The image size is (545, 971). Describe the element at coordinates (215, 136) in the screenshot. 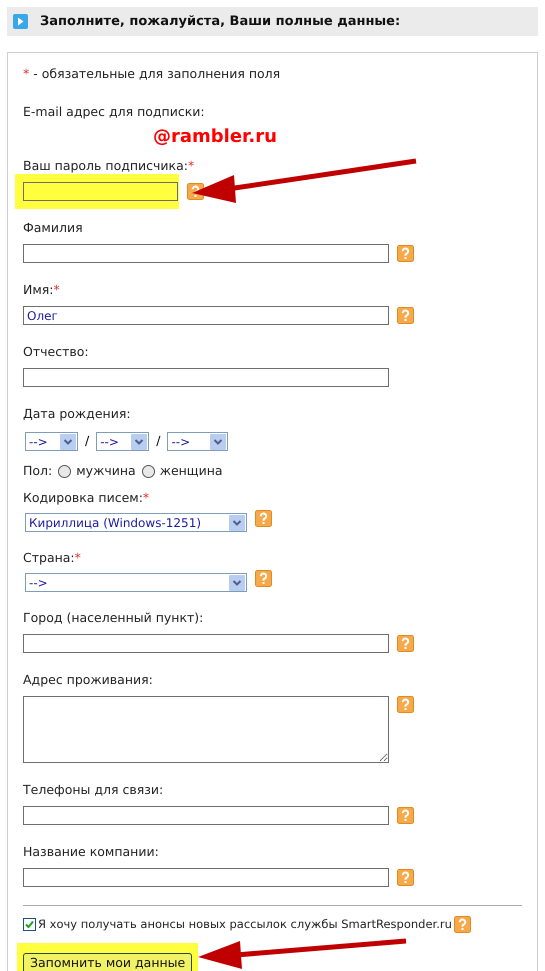

I see `email-domain: @rambler.ru` at that location.